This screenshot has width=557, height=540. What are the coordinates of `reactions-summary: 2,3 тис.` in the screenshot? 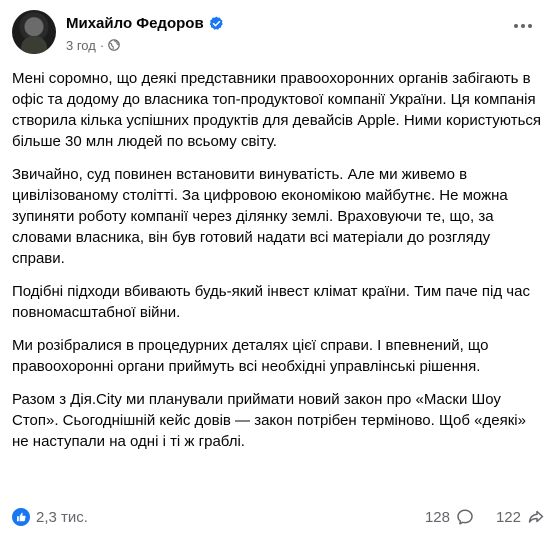 It's located at (50, 517).